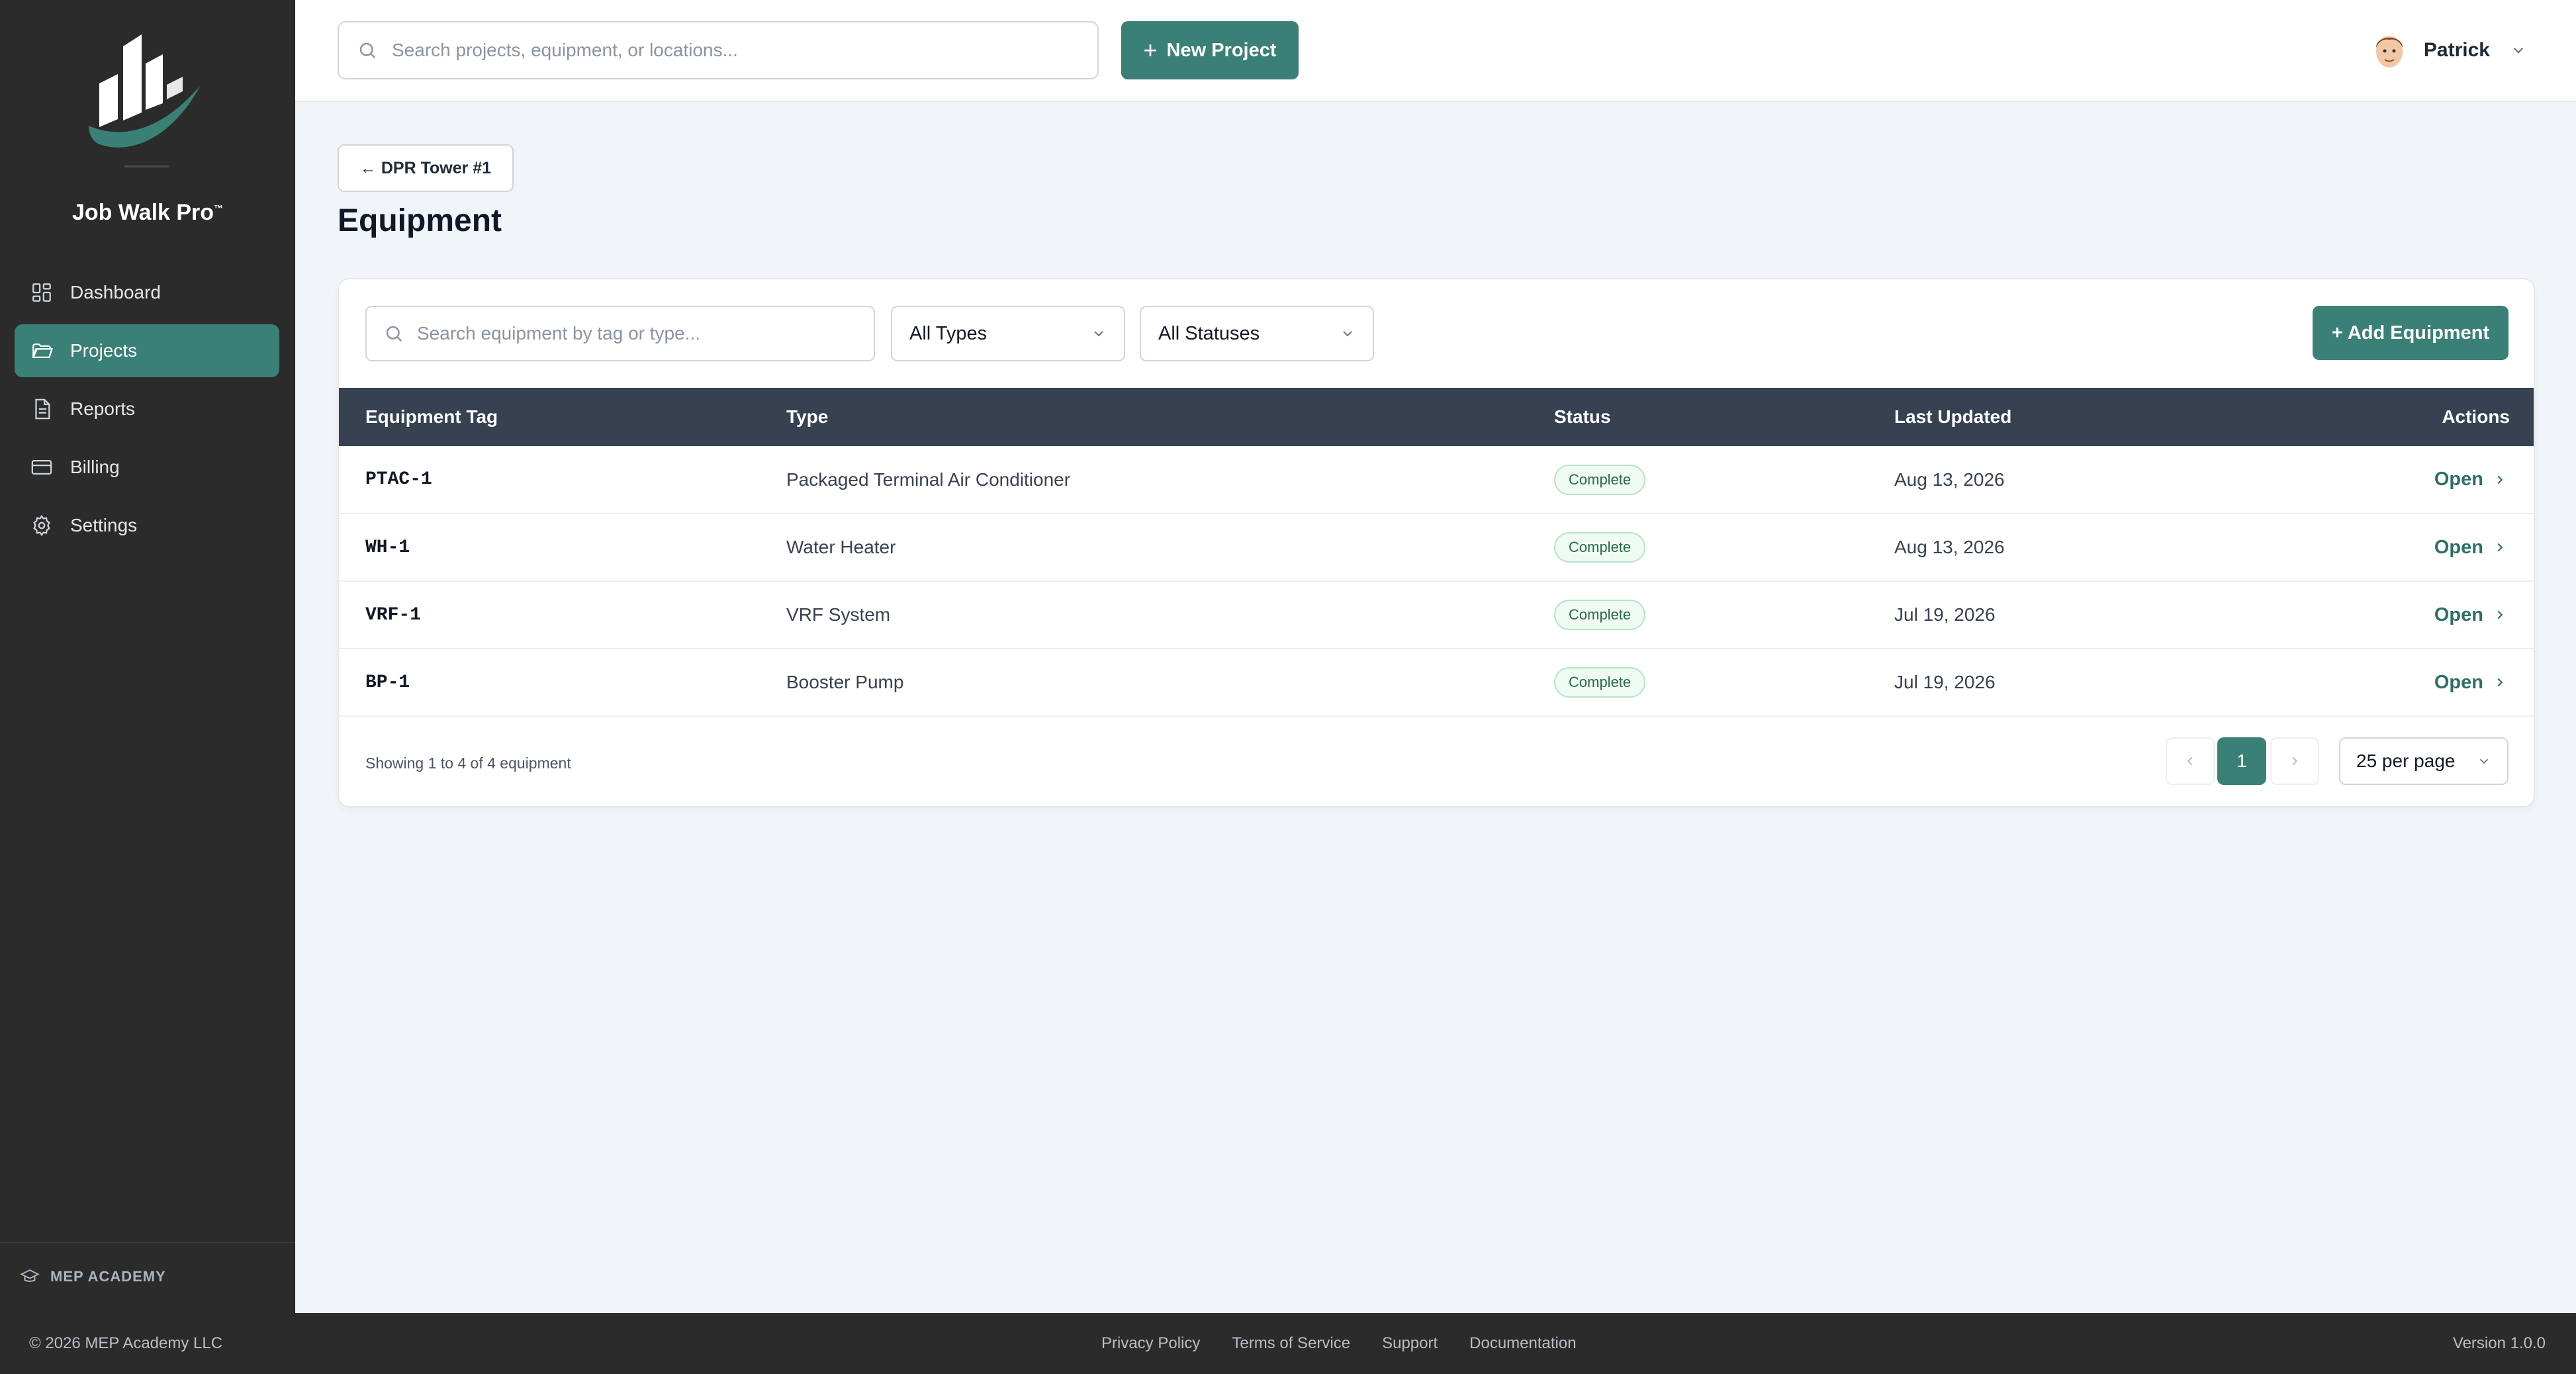 The height and width of the screenshot is (1374, 2576). What do you see at coordinates (1008, 333) in the screenshot?
I see `type-filter-select: All Types` at bounding box center [1008, 333].